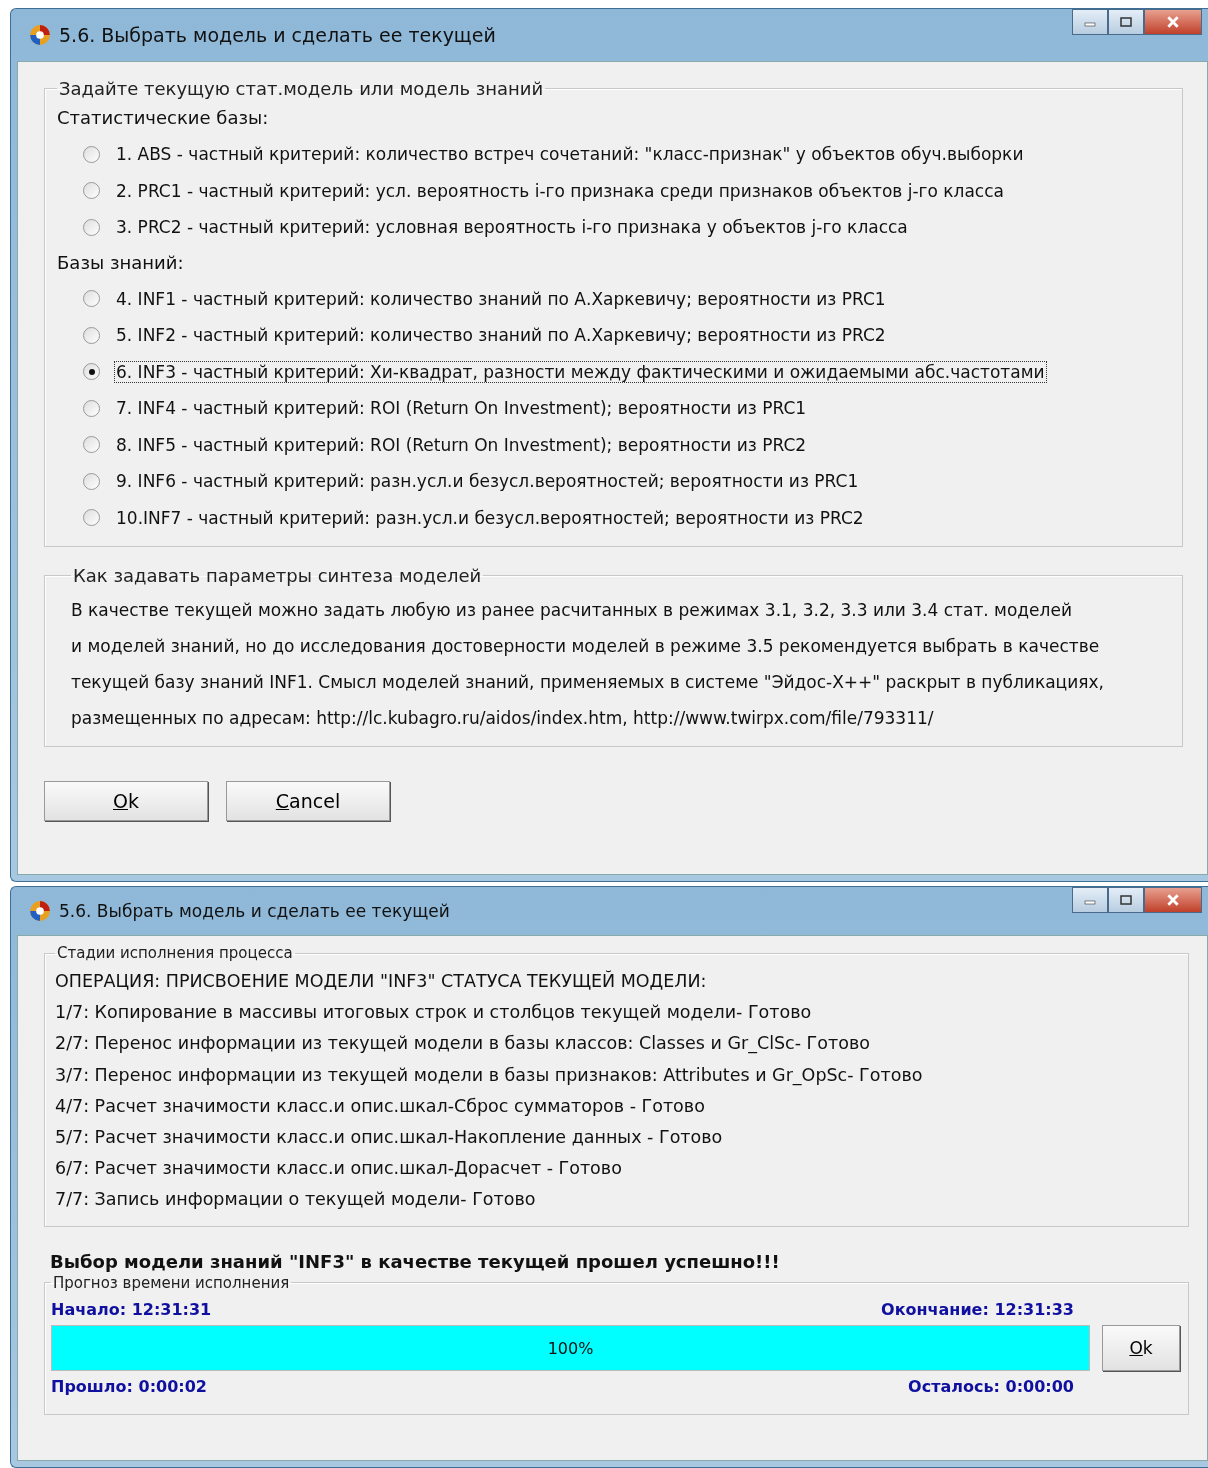  What do you see at coordinates (503, 718) in the screenshot?
I see `help-text: размещенных по адресам: http://lc.kubagro.ru/aidos/index.htm, http://www.twirpx.com/file/793311/` at bounding box center [503, 718].